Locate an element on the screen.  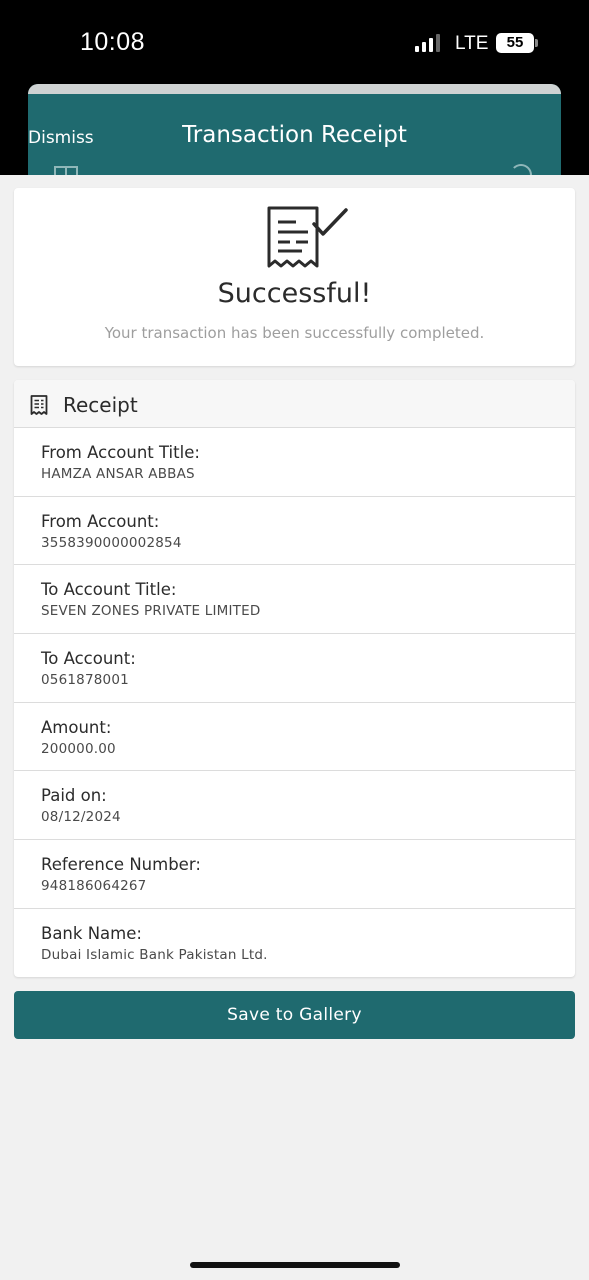
row-label: Reference Number: is located at coordinates (121, 865).